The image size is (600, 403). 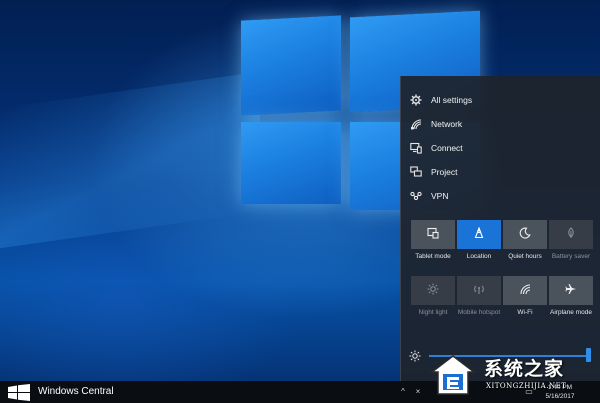 I want to click on location-icon, so click(x=479, y=234).